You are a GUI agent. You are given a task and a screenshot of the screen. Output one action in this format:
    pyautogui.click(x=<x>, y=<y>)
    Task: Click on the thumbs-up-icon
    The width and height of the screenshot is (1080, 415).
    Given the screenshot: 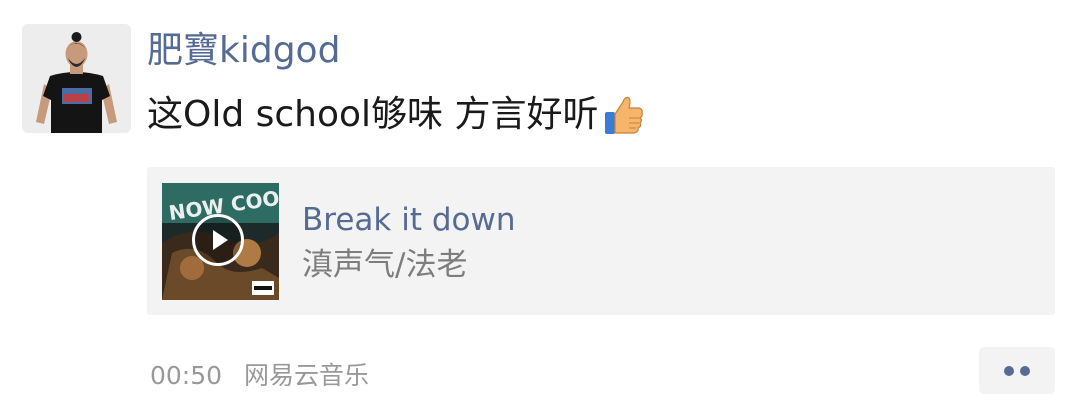 What is the action you would take?
    pyautogui.click(x=623, y=115)
    